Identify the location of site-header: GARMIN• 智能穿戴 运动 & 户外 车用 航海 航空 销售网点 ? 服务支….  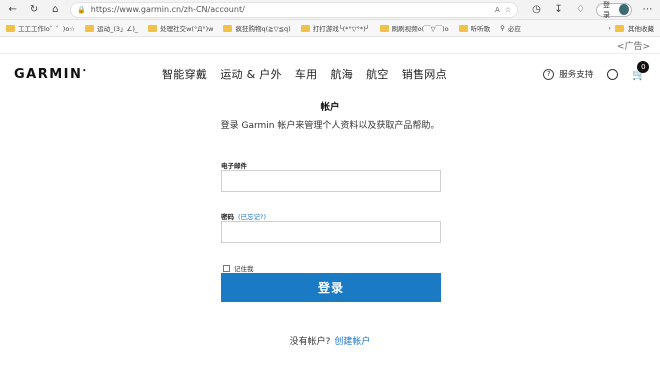
(330, 74).